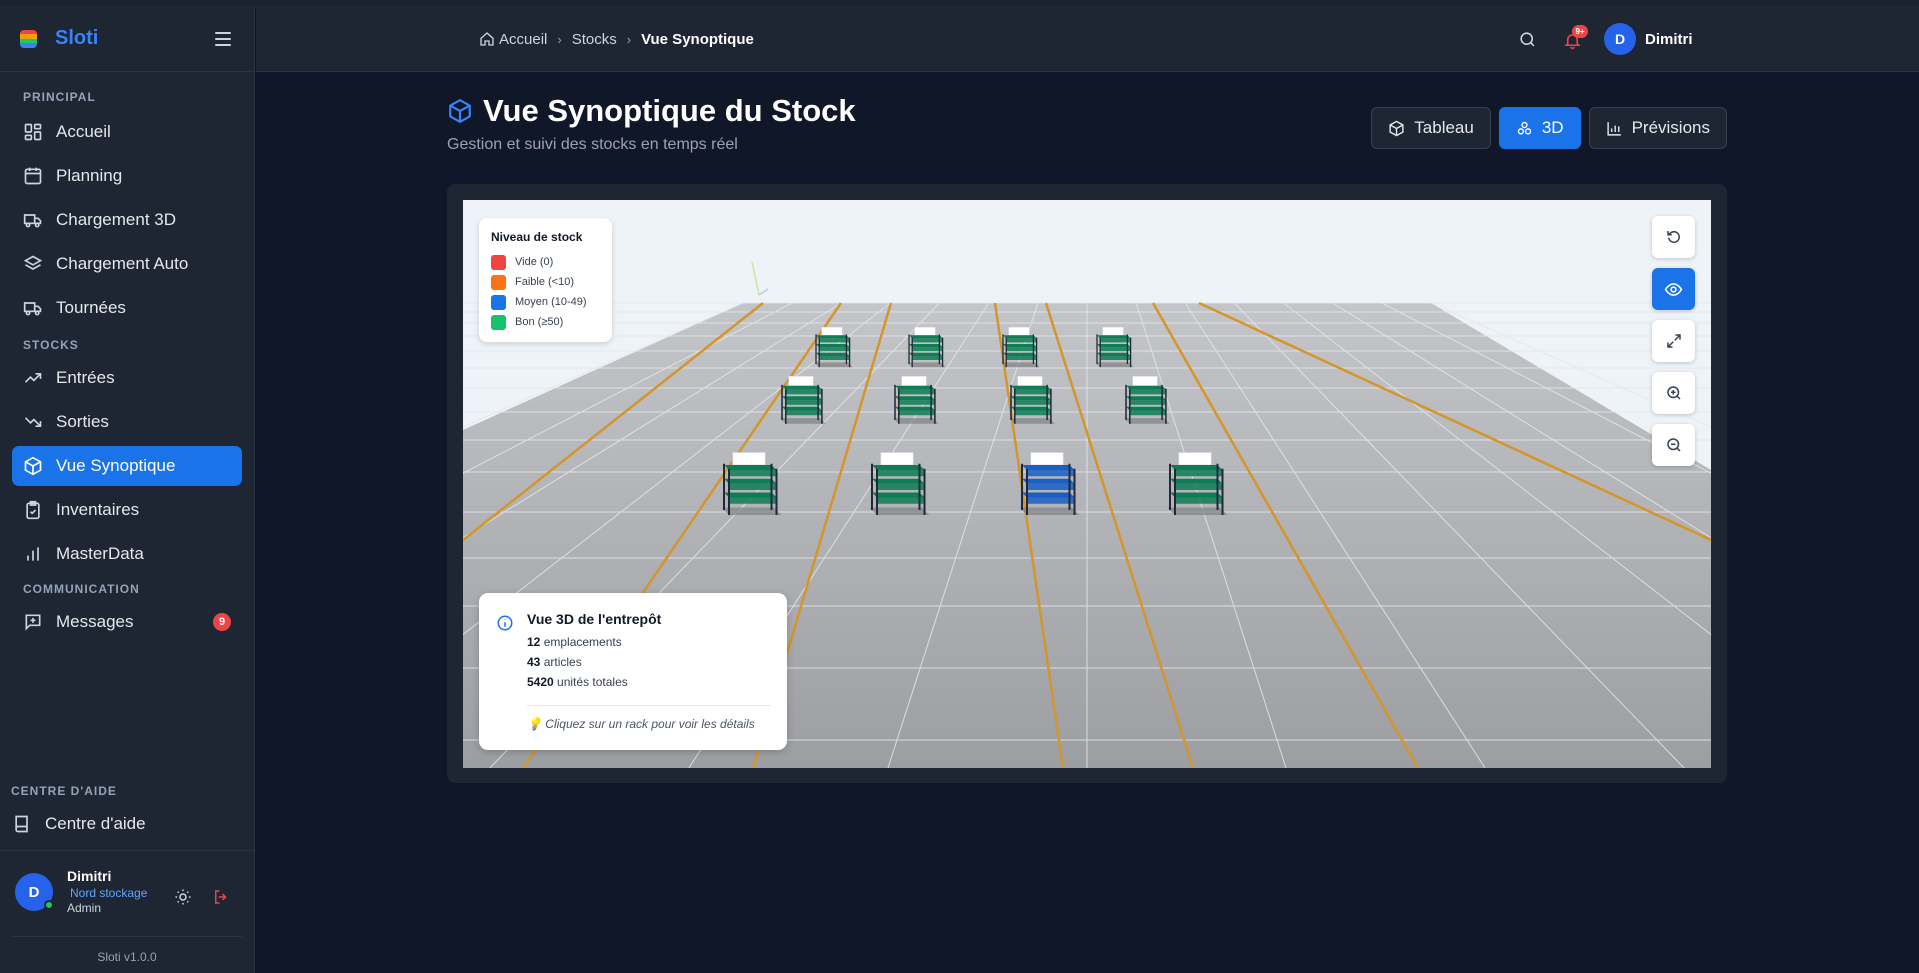  Describe the element at coordinates (127, 422) in the screenshot. I see `sidebar-item-sorties: Sorties` at that location.